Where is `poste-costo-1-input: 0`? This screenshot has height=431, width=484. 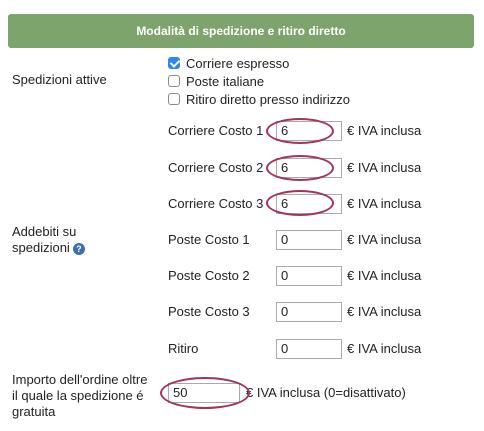
poste-costo-1-input: 0 is located at coordinates (309, 240).